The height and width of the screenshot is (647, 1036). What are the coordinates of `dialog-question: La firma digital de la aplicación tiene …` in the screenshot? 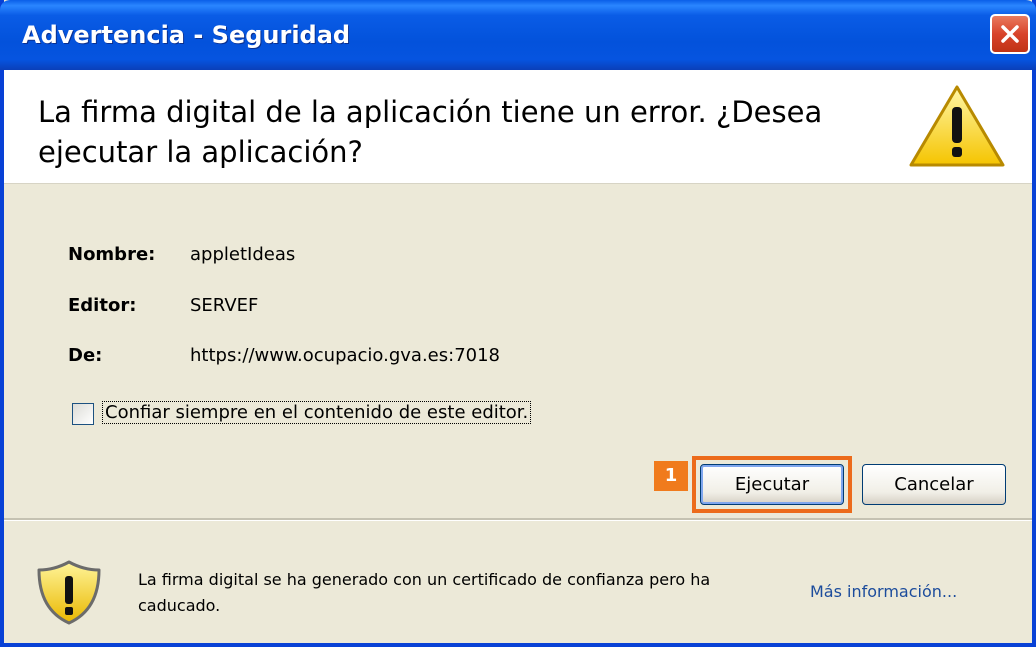 It's located at (430, 132).